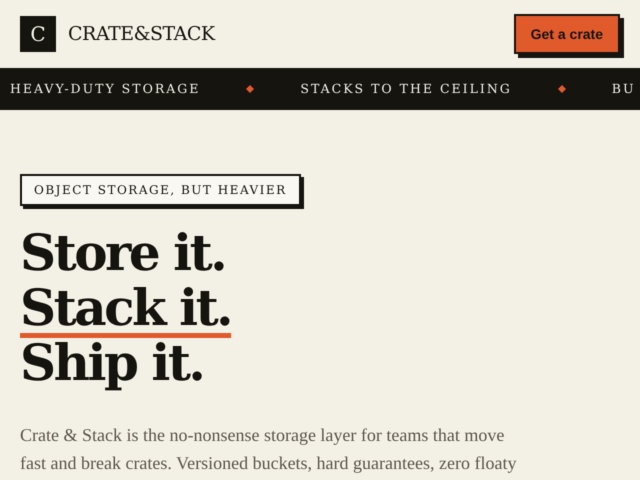 This screenshot has height=480, width=640. What do you see at coordinates (126, 310) in the screenshot?
I see `headline-line: Stack it.` at bounding box center [126, 310].